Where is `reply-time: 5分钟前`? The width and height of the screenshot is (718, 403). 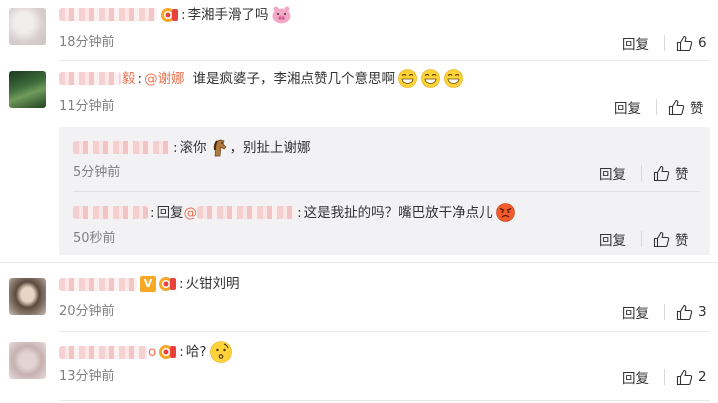 reply-time: 5分钟前 is located at coordinates (97, 172).